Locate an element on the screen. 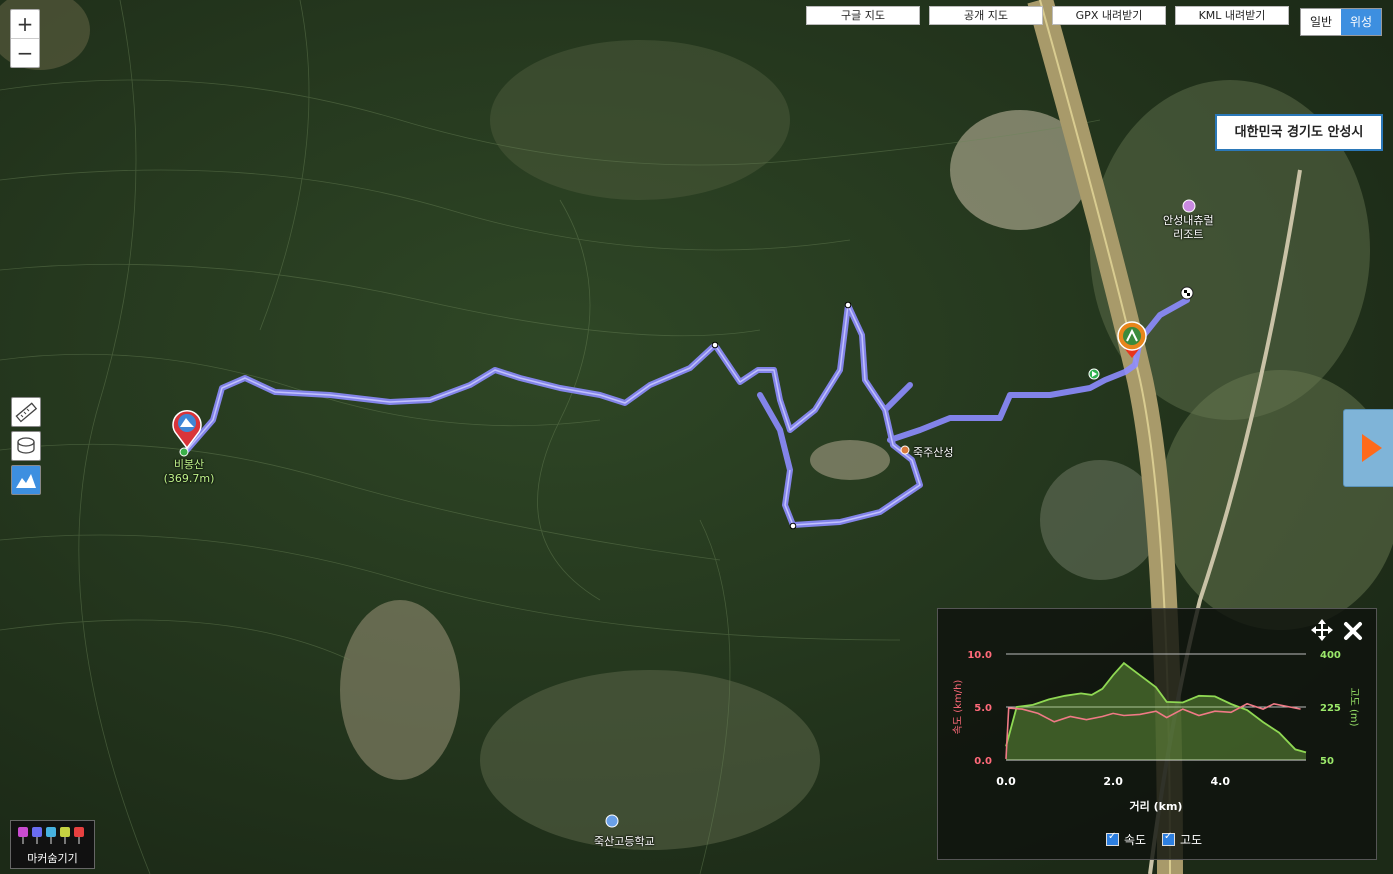 Image resolution: width=1393 pixels, height=874 pixels. next-panel-button is located at coordinates (1368, 448).